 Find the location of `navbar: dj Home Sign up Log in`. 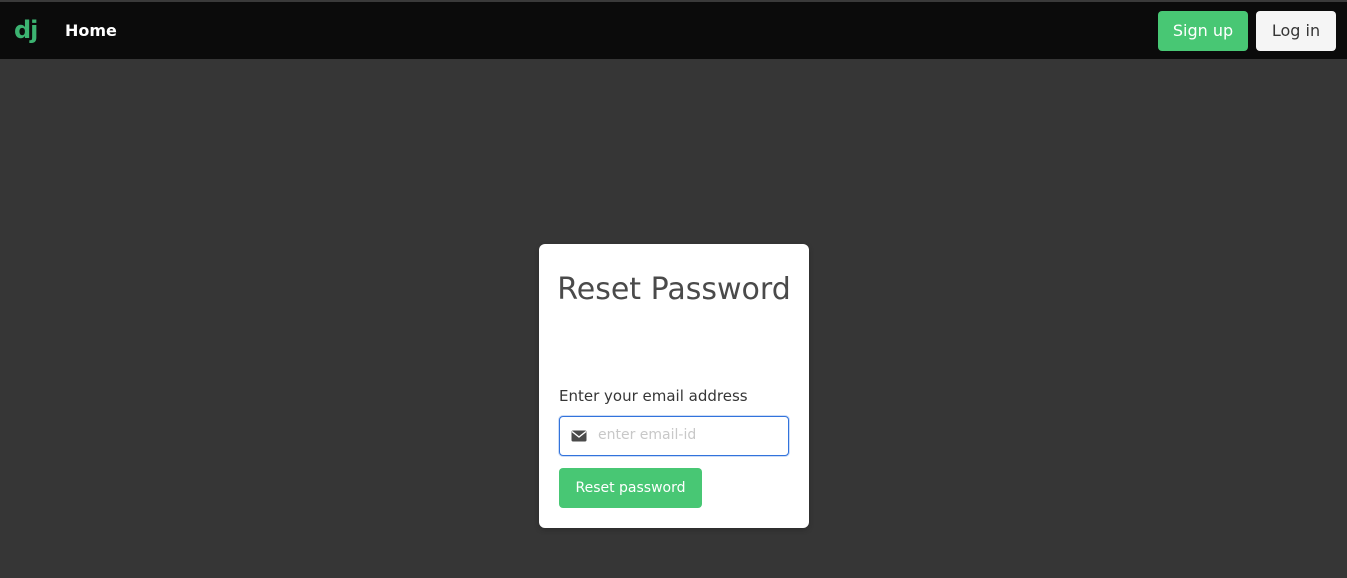

navbar: dj Home Sign up Log in is located at coordinates (673, 30).